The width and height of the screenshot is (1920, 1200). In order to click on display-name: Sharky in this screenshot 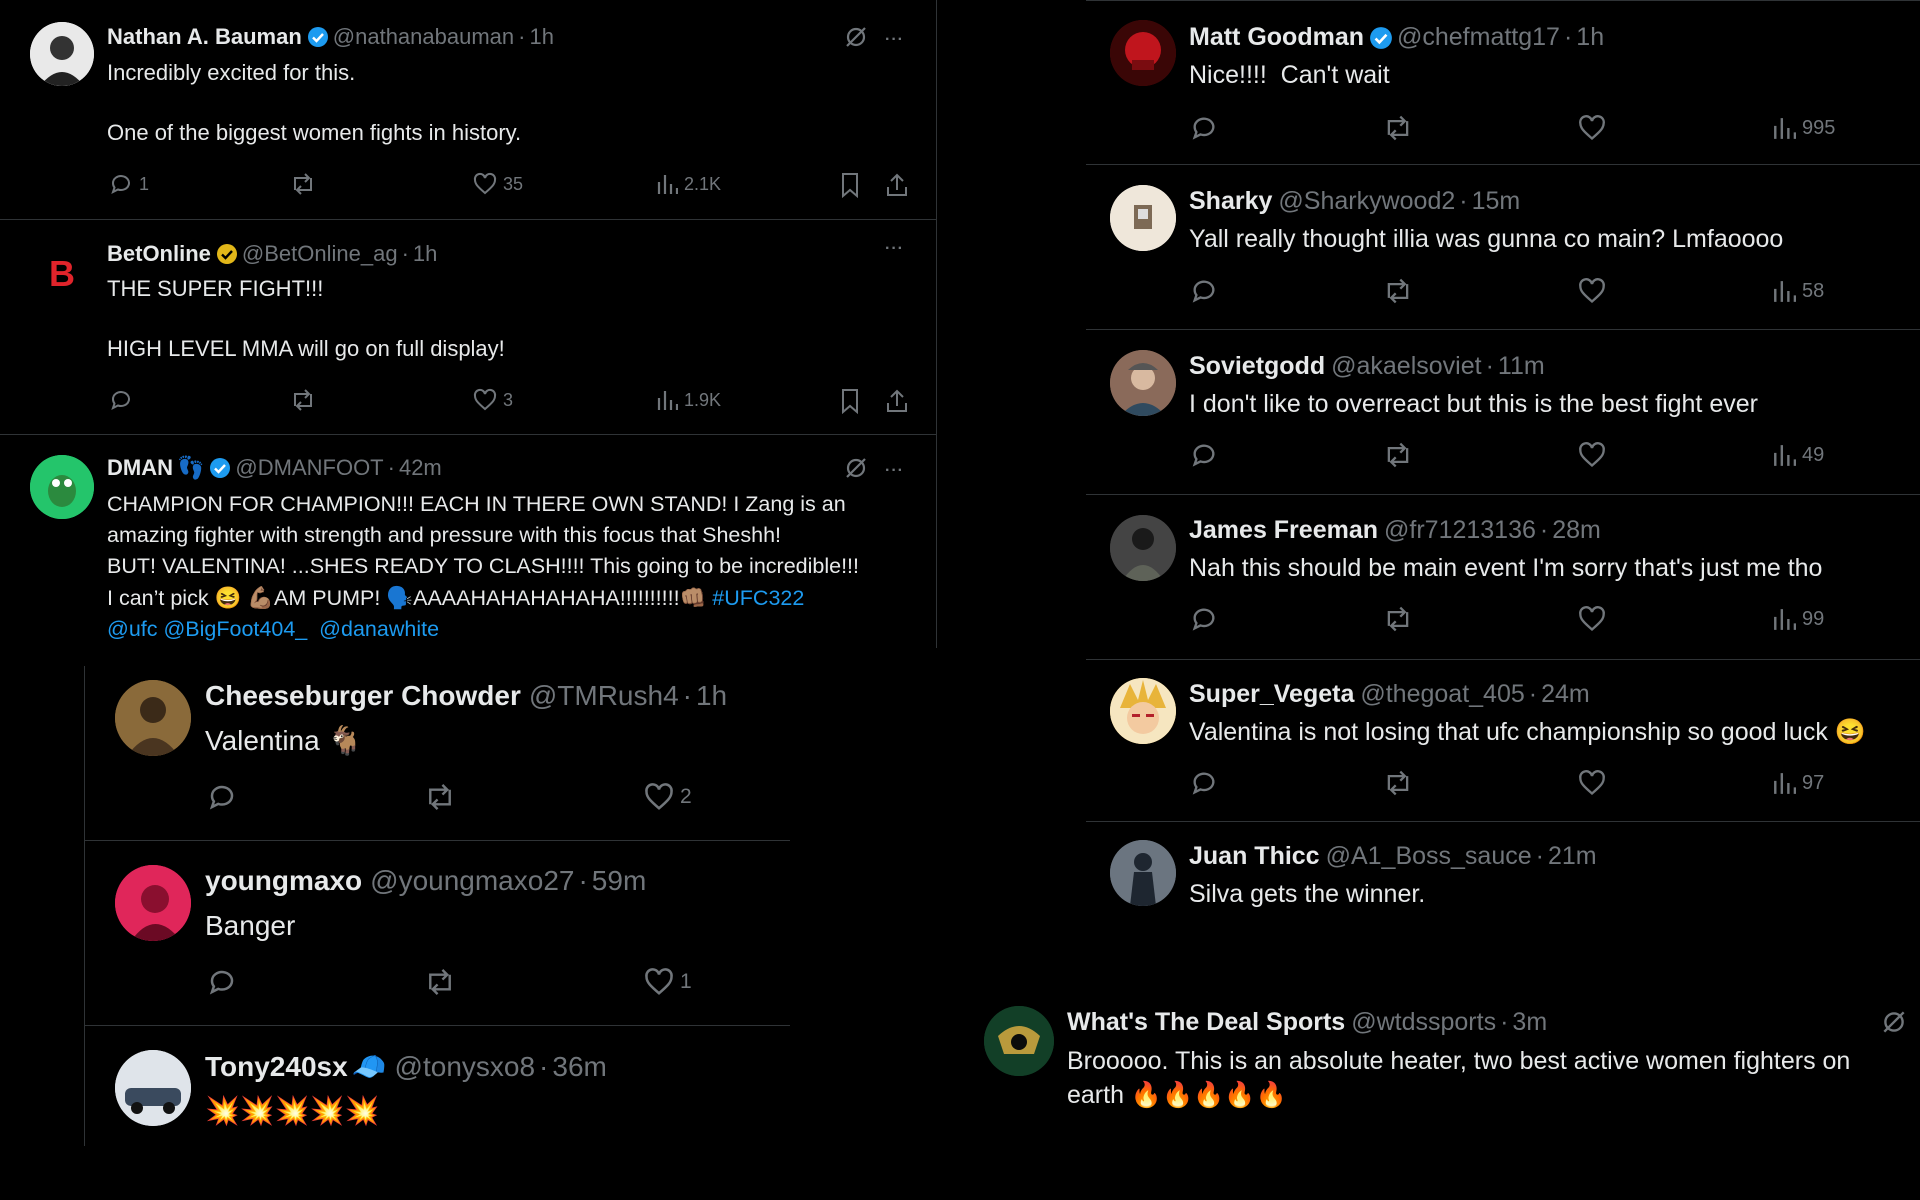, I will do `click(1230, 201)`.